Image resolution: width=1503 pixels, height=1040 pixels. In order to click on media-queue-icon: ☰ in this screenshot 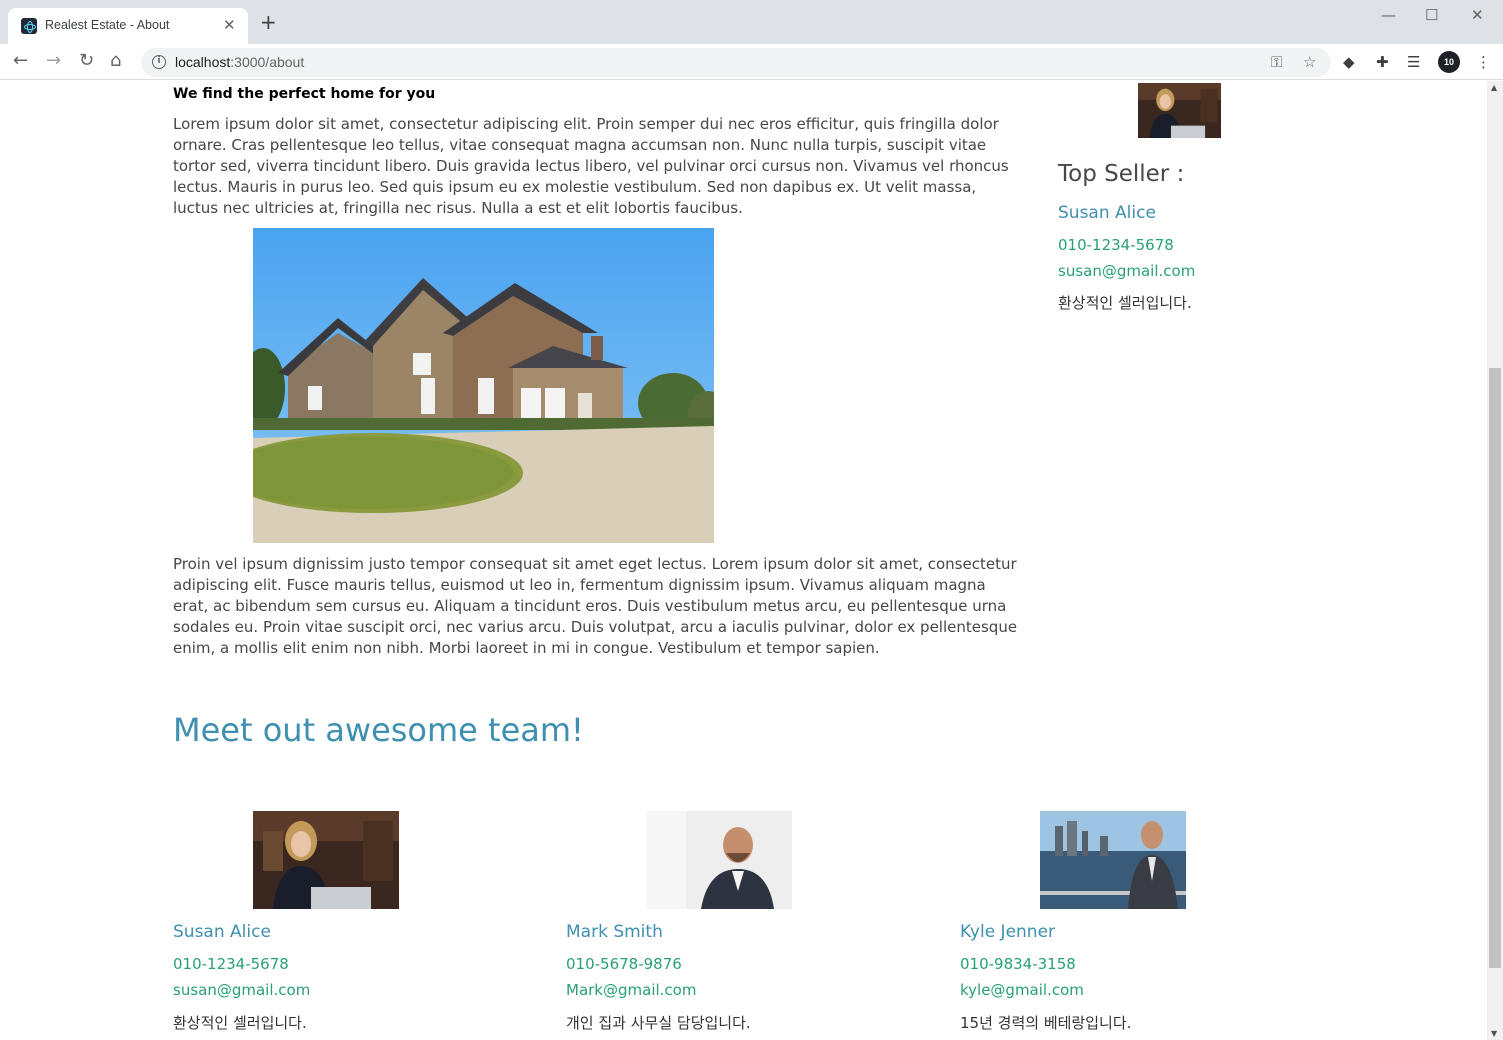, I will do `click(1413, 62)`.